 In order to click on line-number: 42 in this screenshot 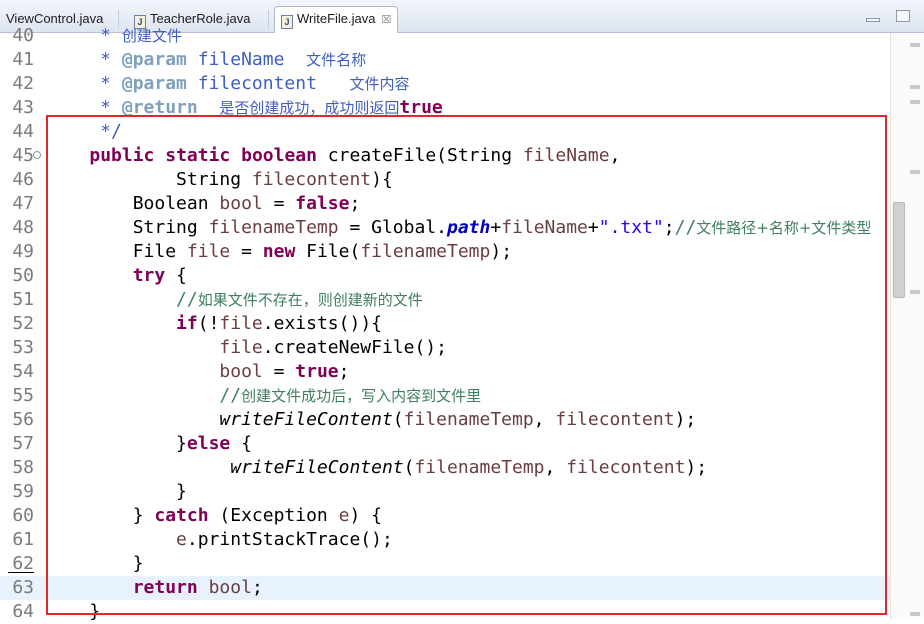, I will do `click(23, 83)`.